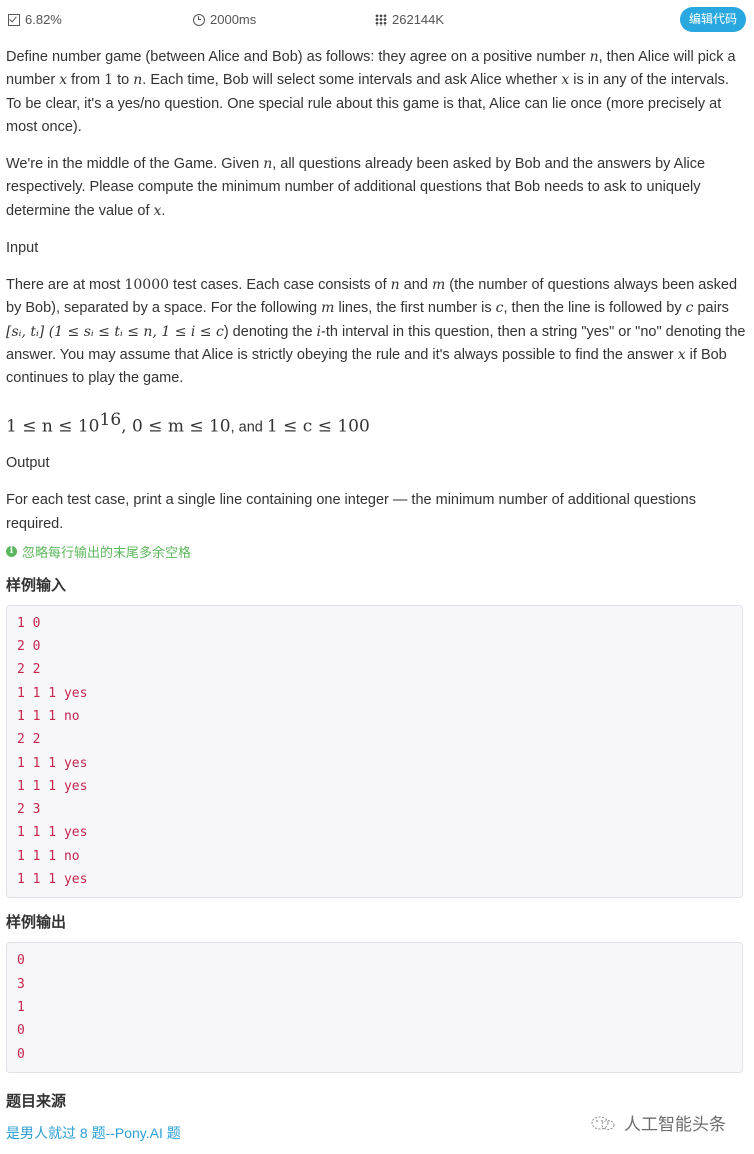 The image size is (754, 1154). I want to click on sample-output-title: 样例输出, so click(36, 923).